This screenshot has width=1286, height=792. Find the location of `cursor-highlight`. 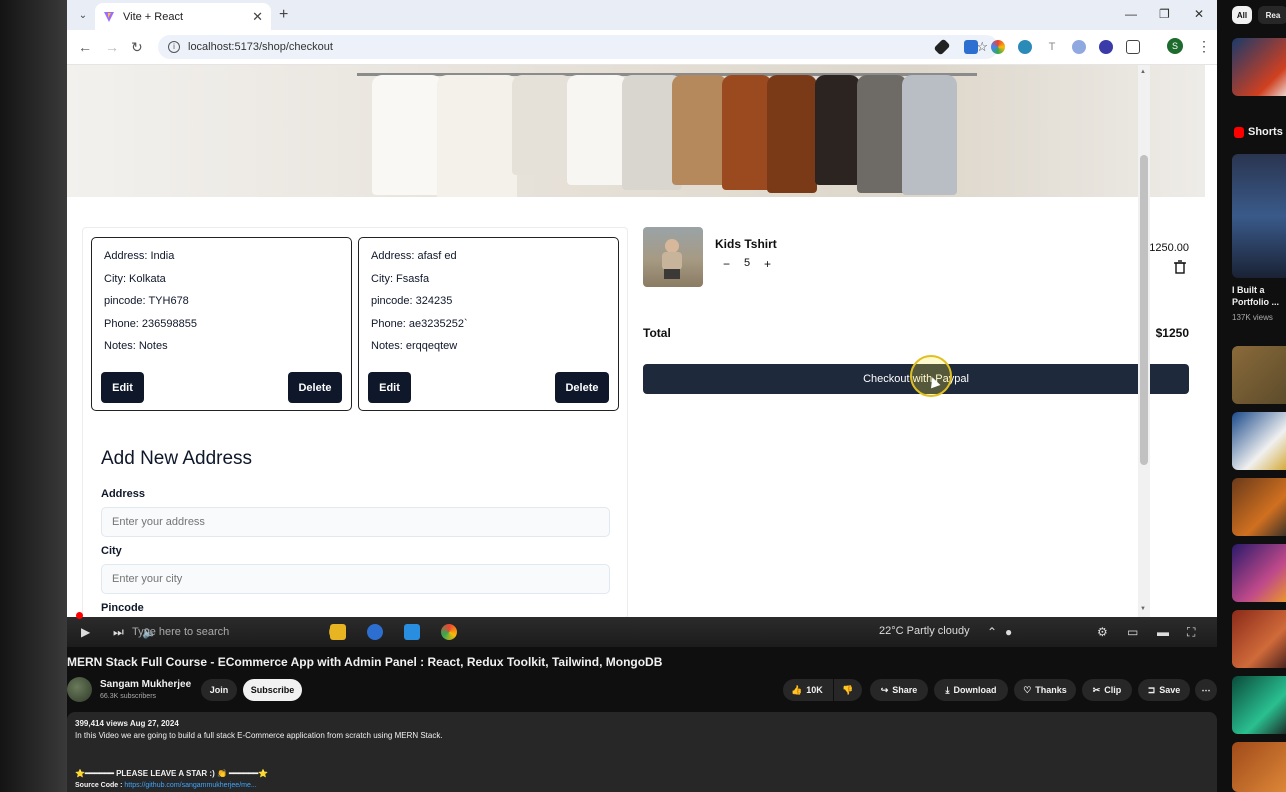

cursor-highlight is located at coordinates (931, 376).